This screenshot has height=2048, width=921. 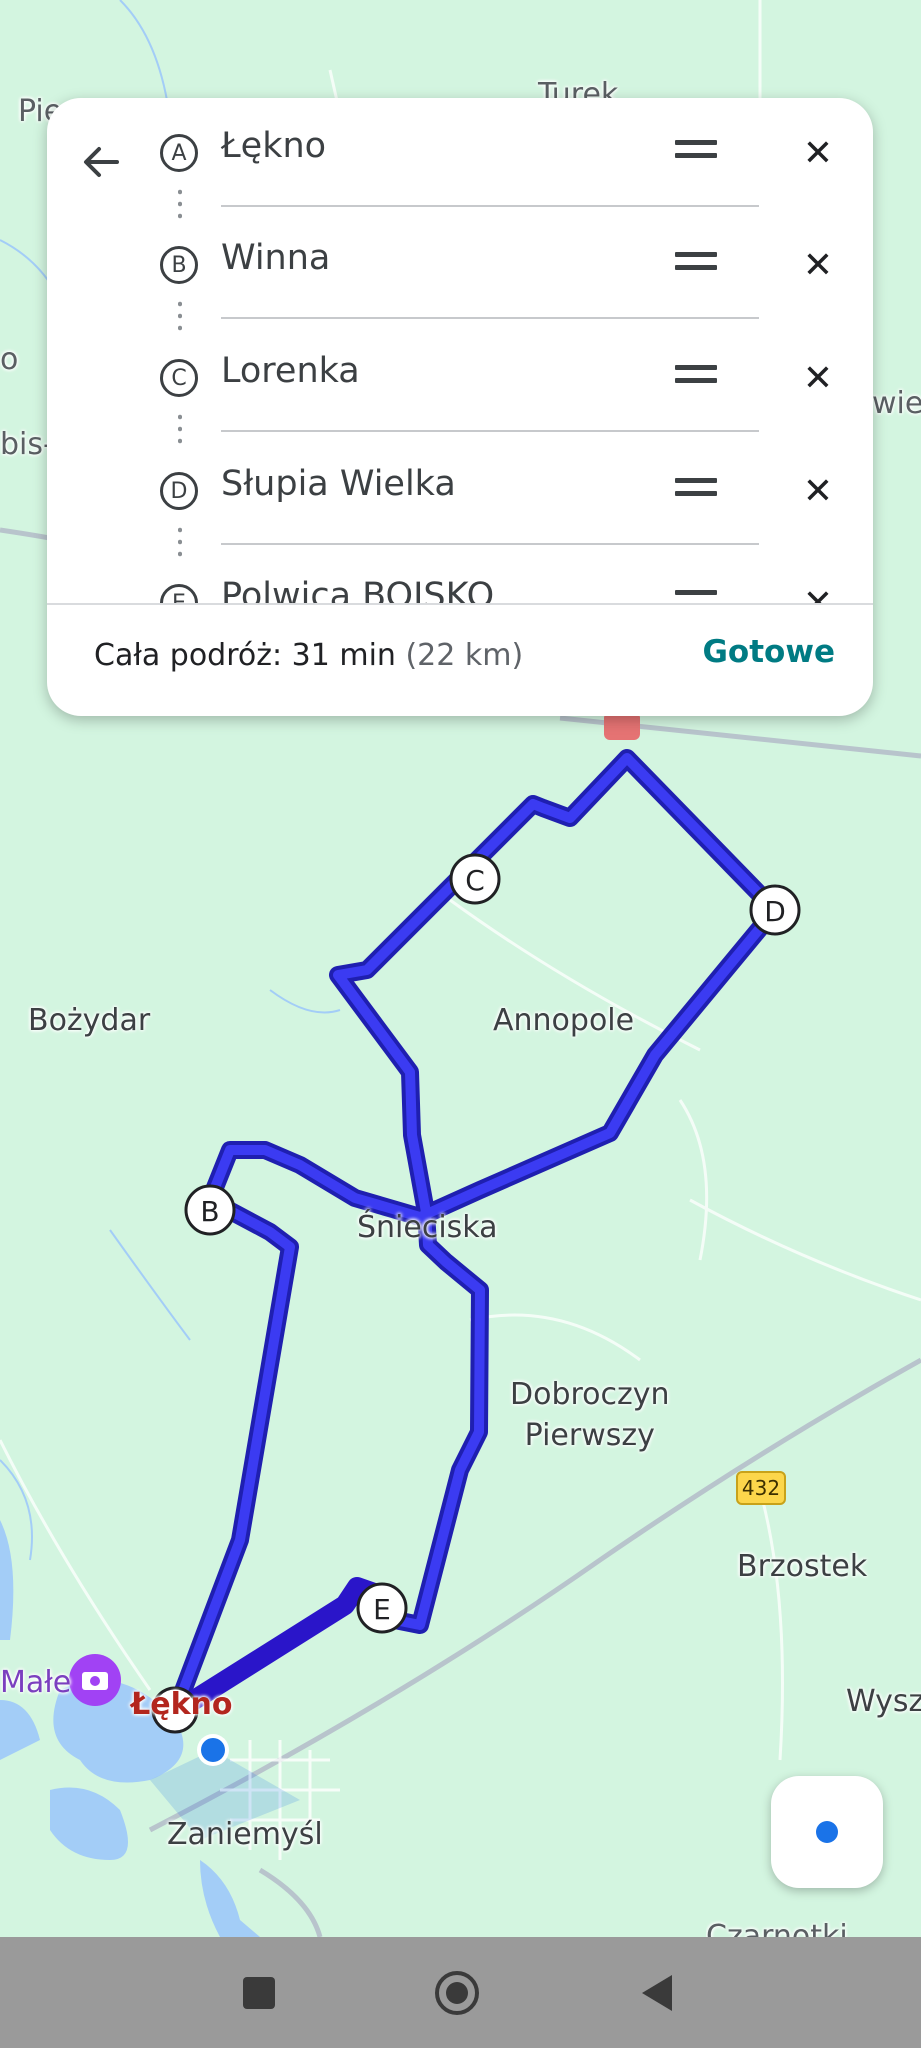 What do you see at coordinates (179, 593) in the screenshot?
I see `stop-letter-e: E` at bounding box center [179, 593].